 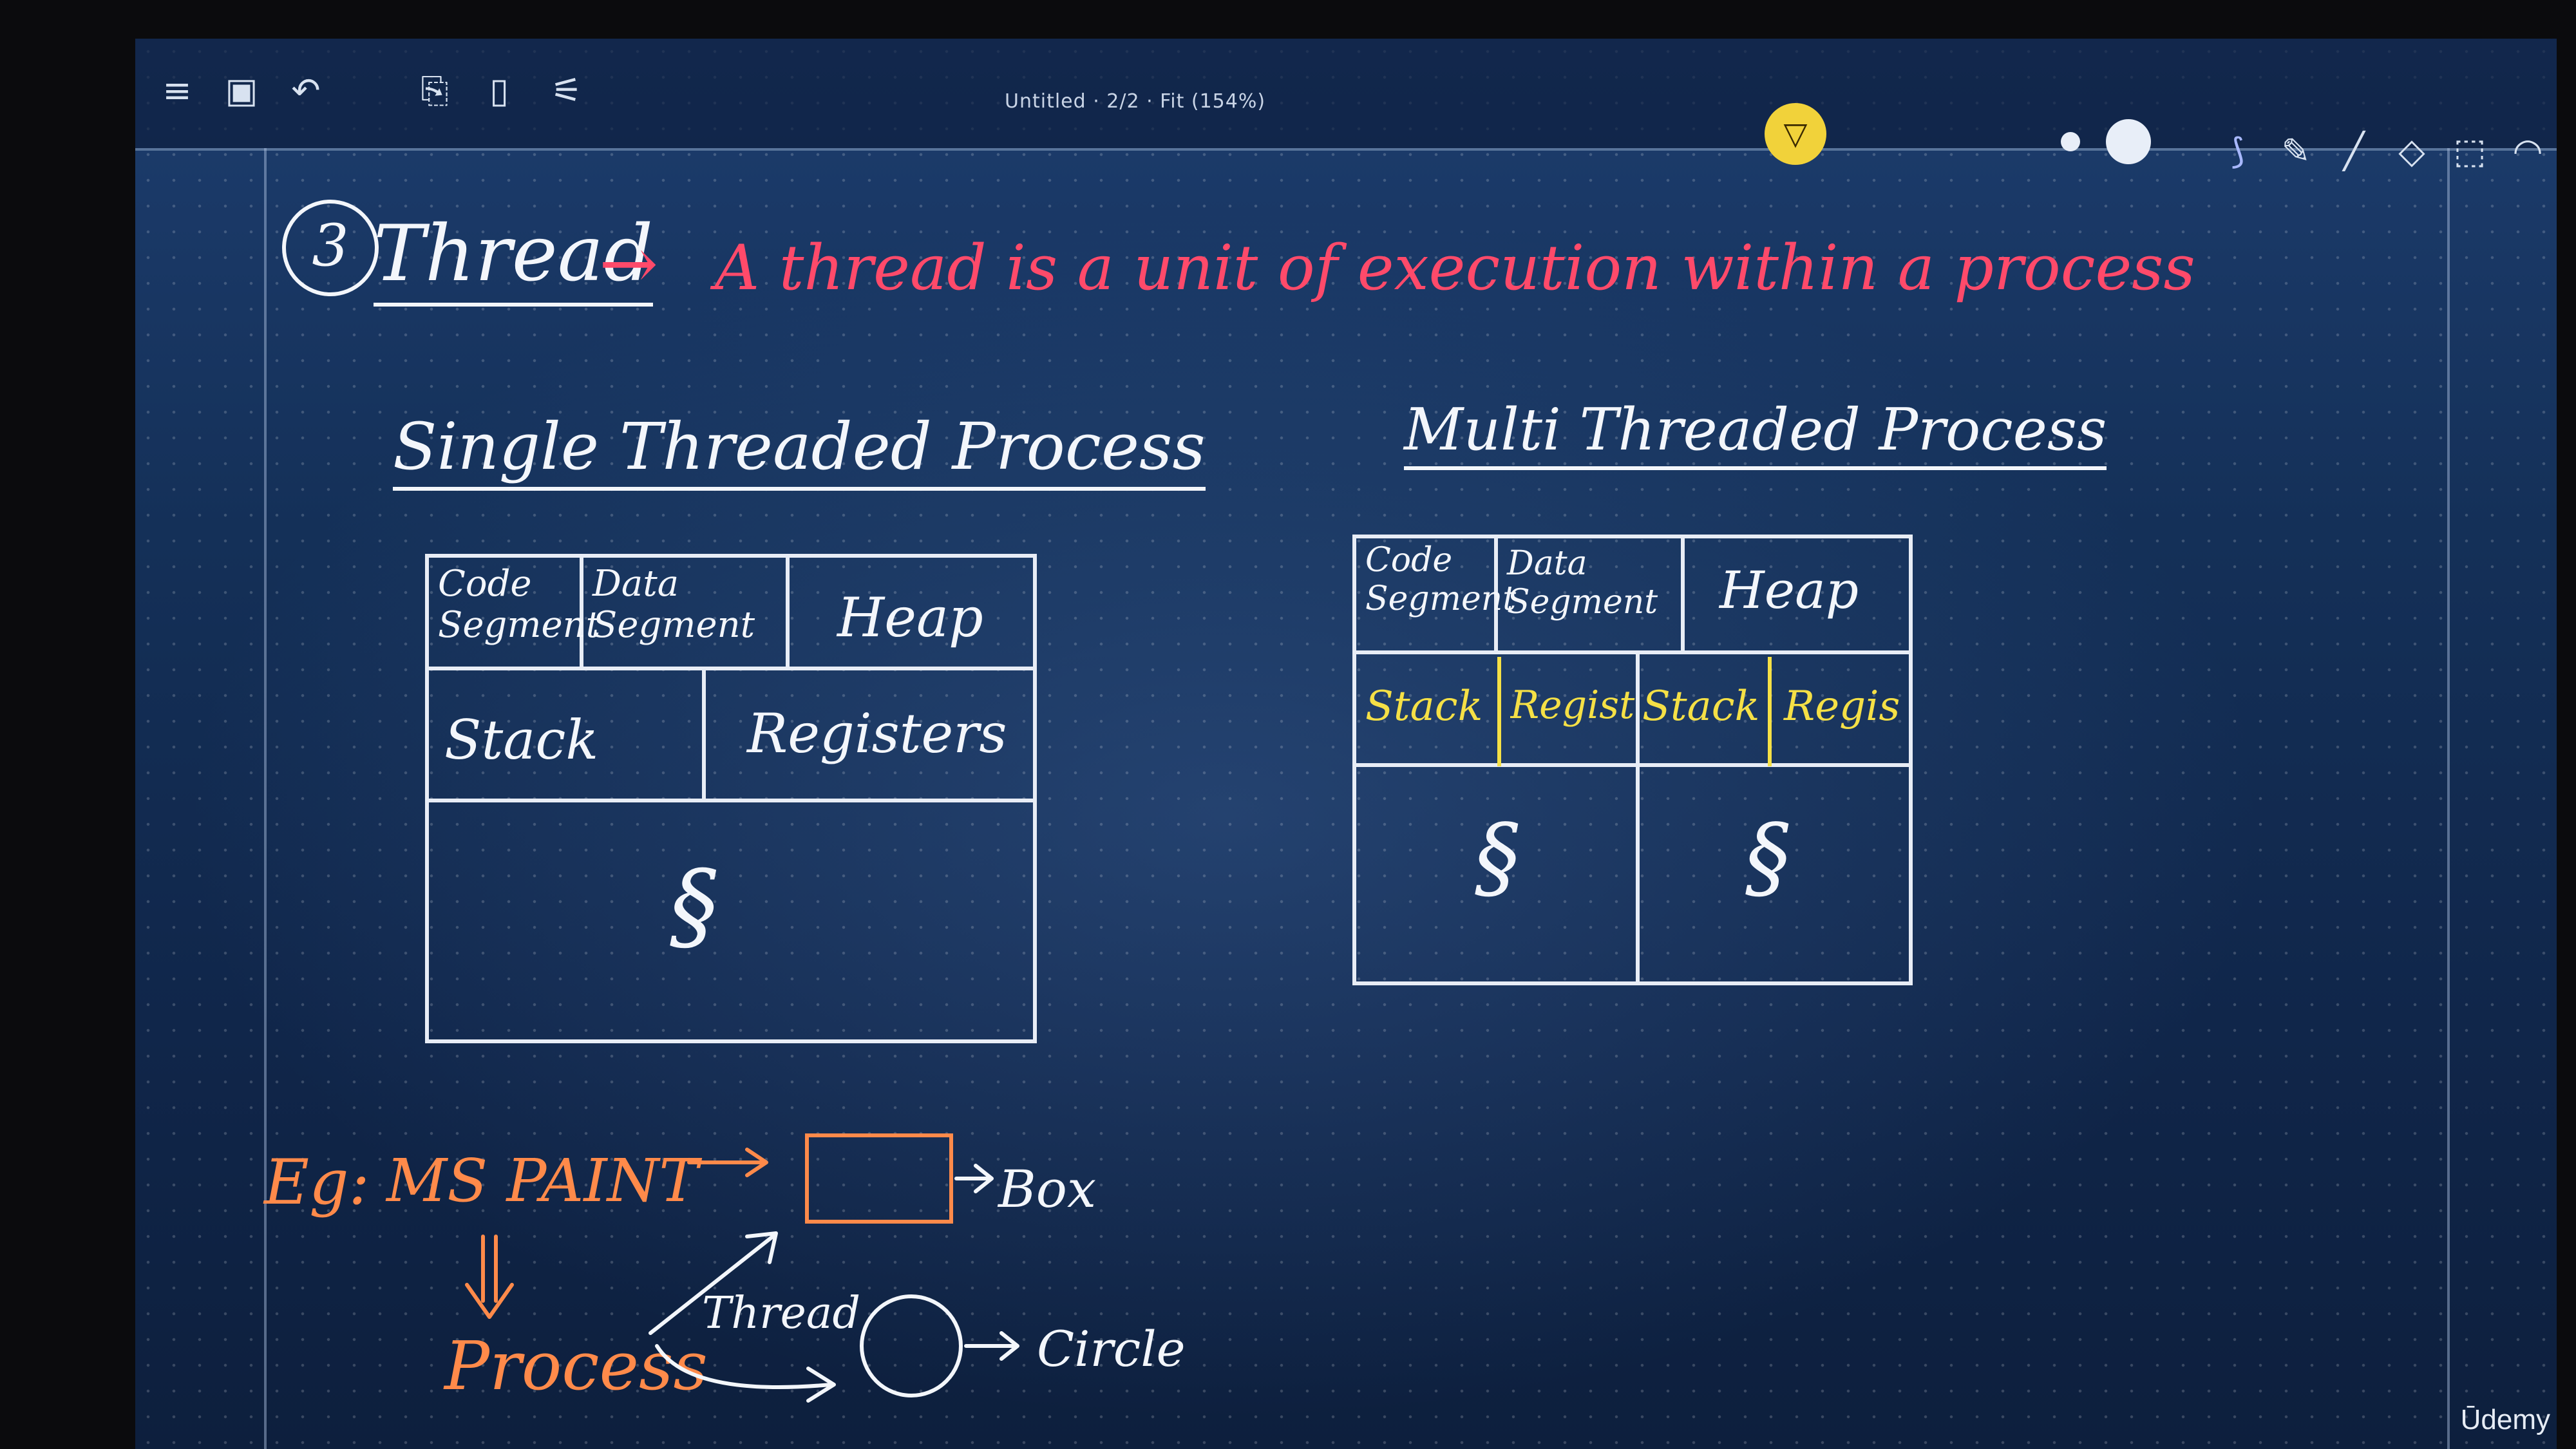 I want to click on ink-strokes, so click(x=742, y=1275).